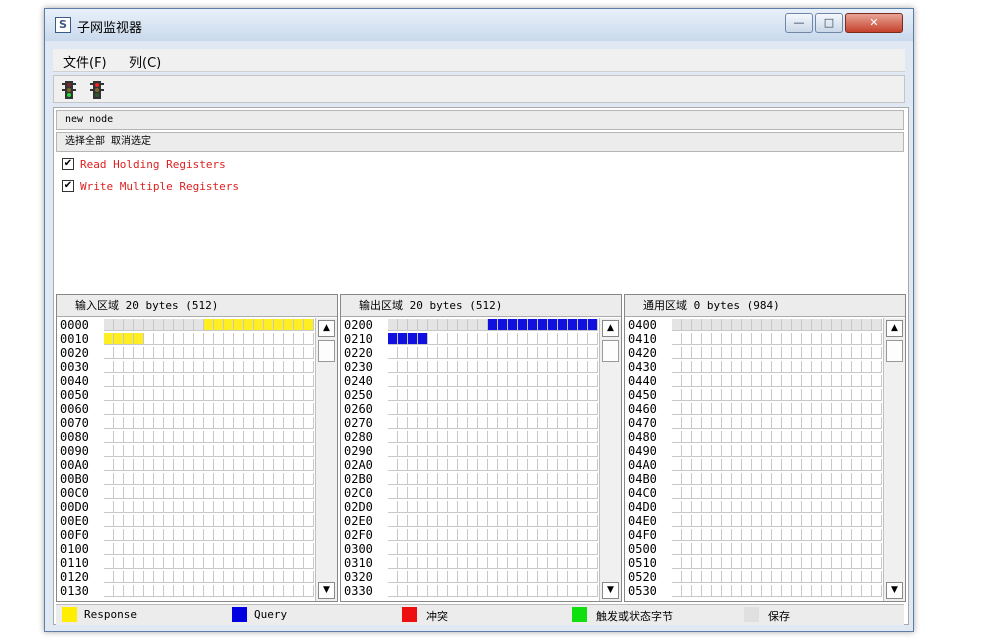  Describe the element at coordinates (97, 90) in the screenshot. I see `traffic-light-red-icon` at that location.